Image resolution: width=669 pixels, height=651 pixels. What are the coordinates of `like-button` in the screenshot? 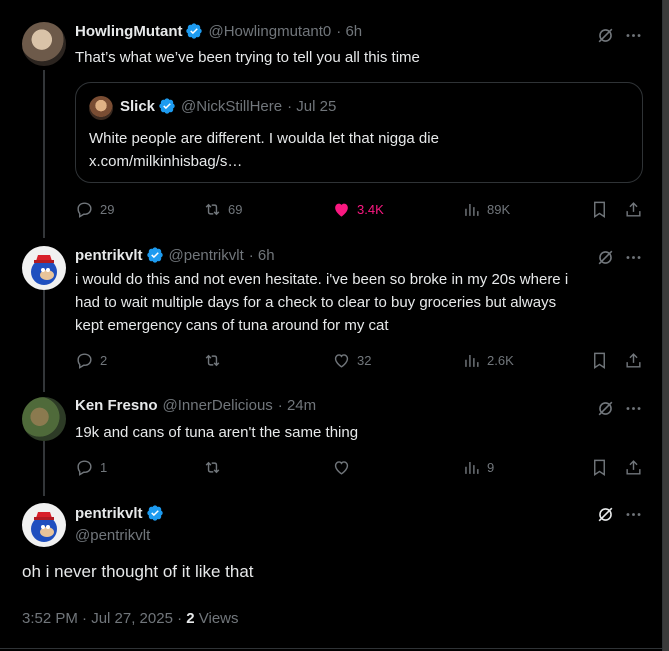 It's located at (341, 467).